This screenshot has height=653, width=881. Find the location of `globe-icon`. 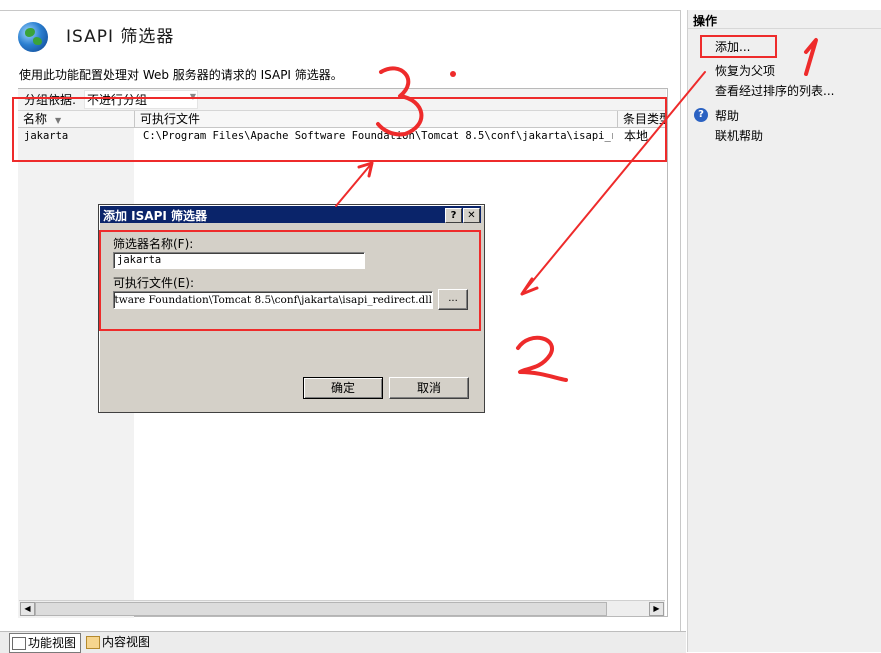

globe-icon is located at coordinates (33, 37).